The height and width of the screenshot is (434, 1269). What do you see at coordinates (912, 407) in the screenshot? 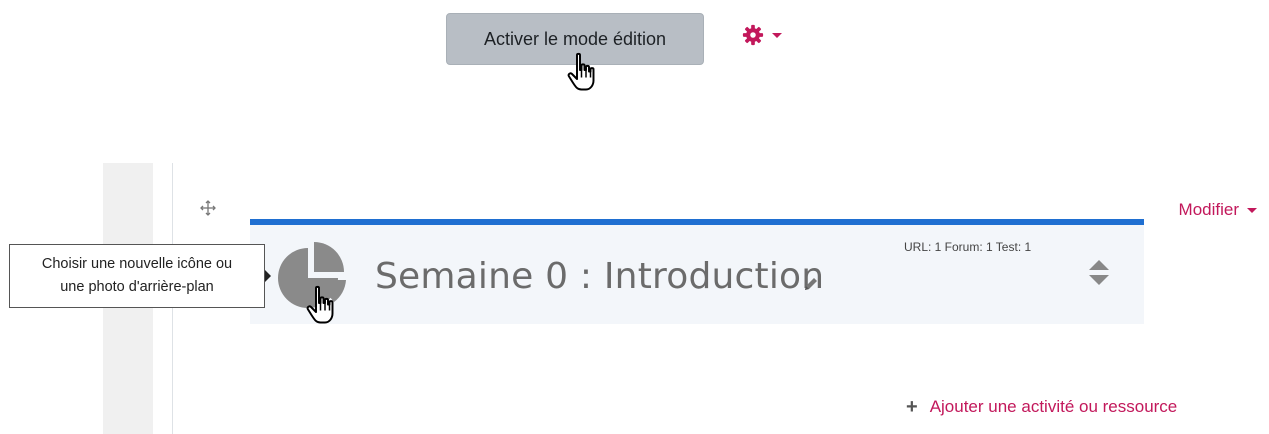
I see `plus-icon: +` at bounding box center [912, 407].